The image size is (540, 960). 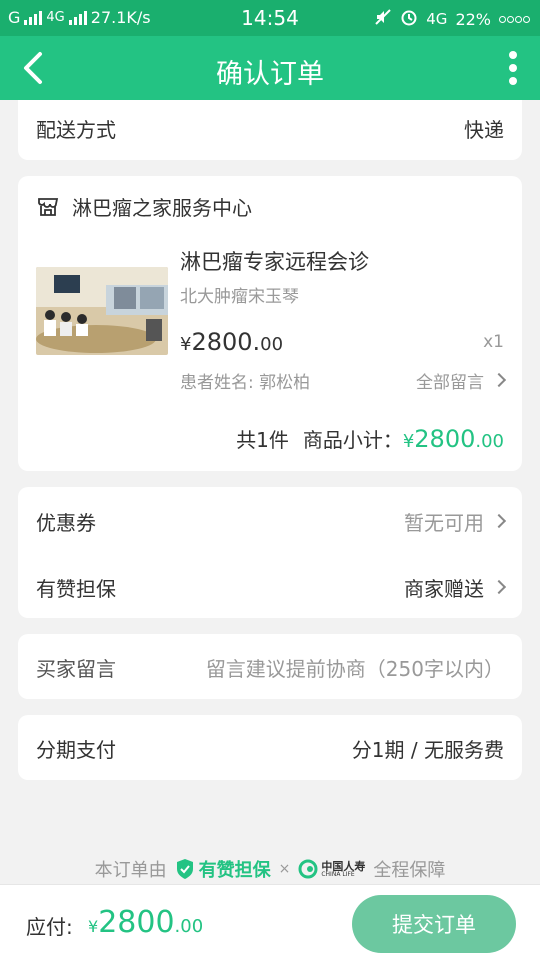 I want to click on product-subtitle: 北大肿瘤宋玉琴, so click(x=239, y=297).